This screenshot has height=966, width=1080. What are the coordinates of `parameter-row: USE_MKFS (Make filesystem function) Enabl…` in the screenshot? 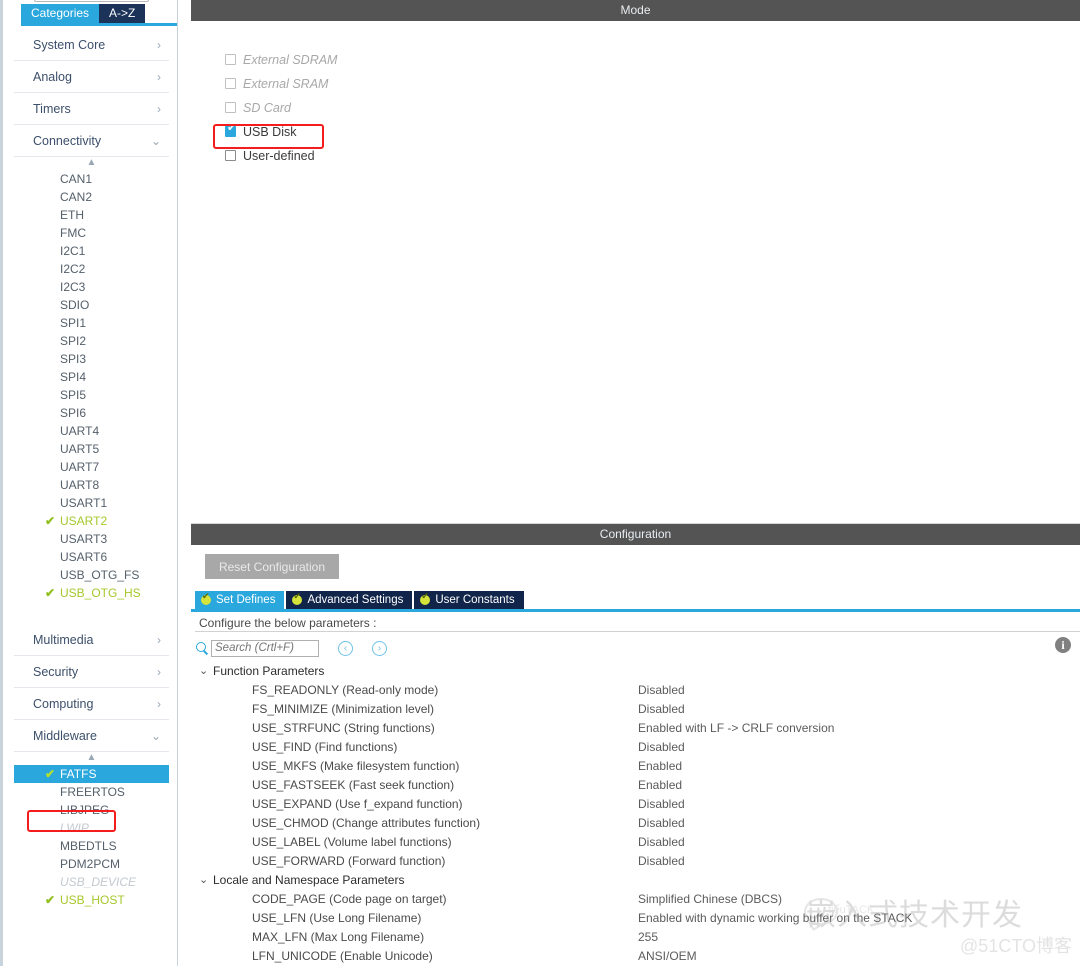 It's located at (635, 766).